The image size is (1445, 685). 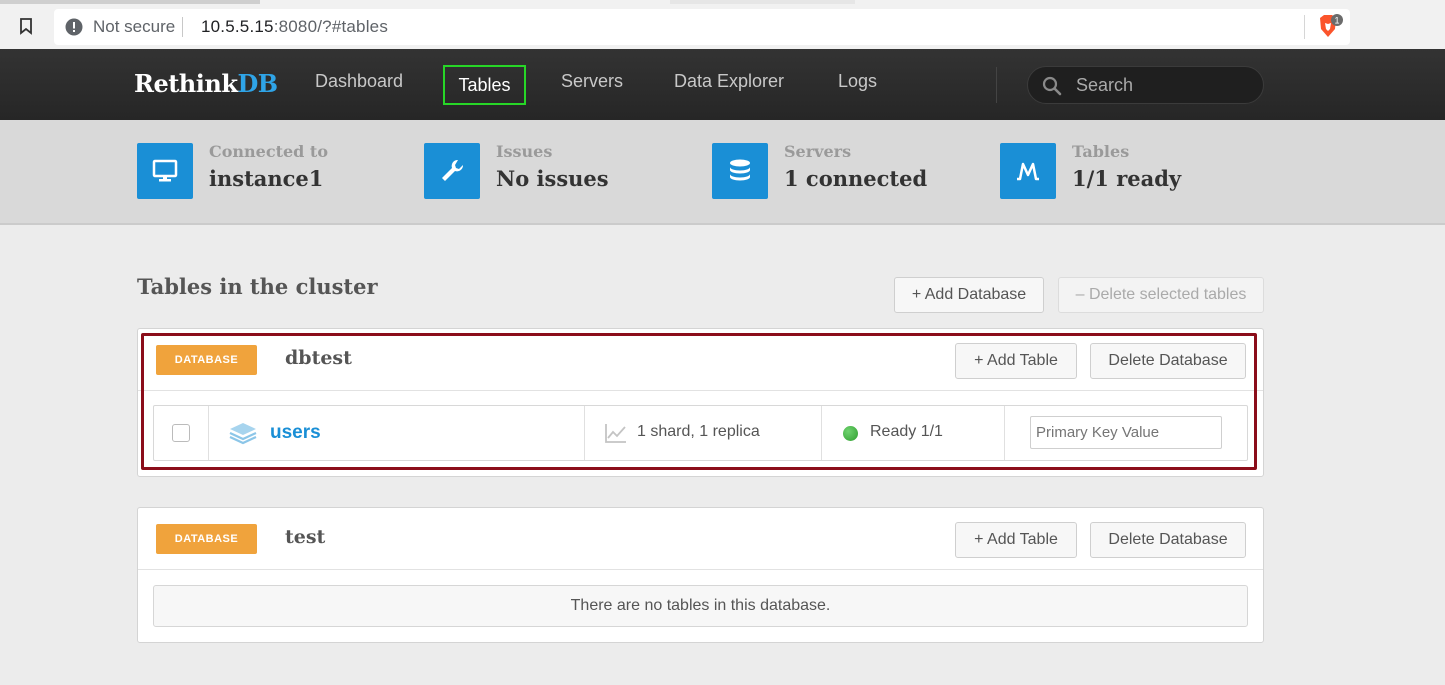 I want to click on add-database-button: + Add Database, so click(x=969, y=295).